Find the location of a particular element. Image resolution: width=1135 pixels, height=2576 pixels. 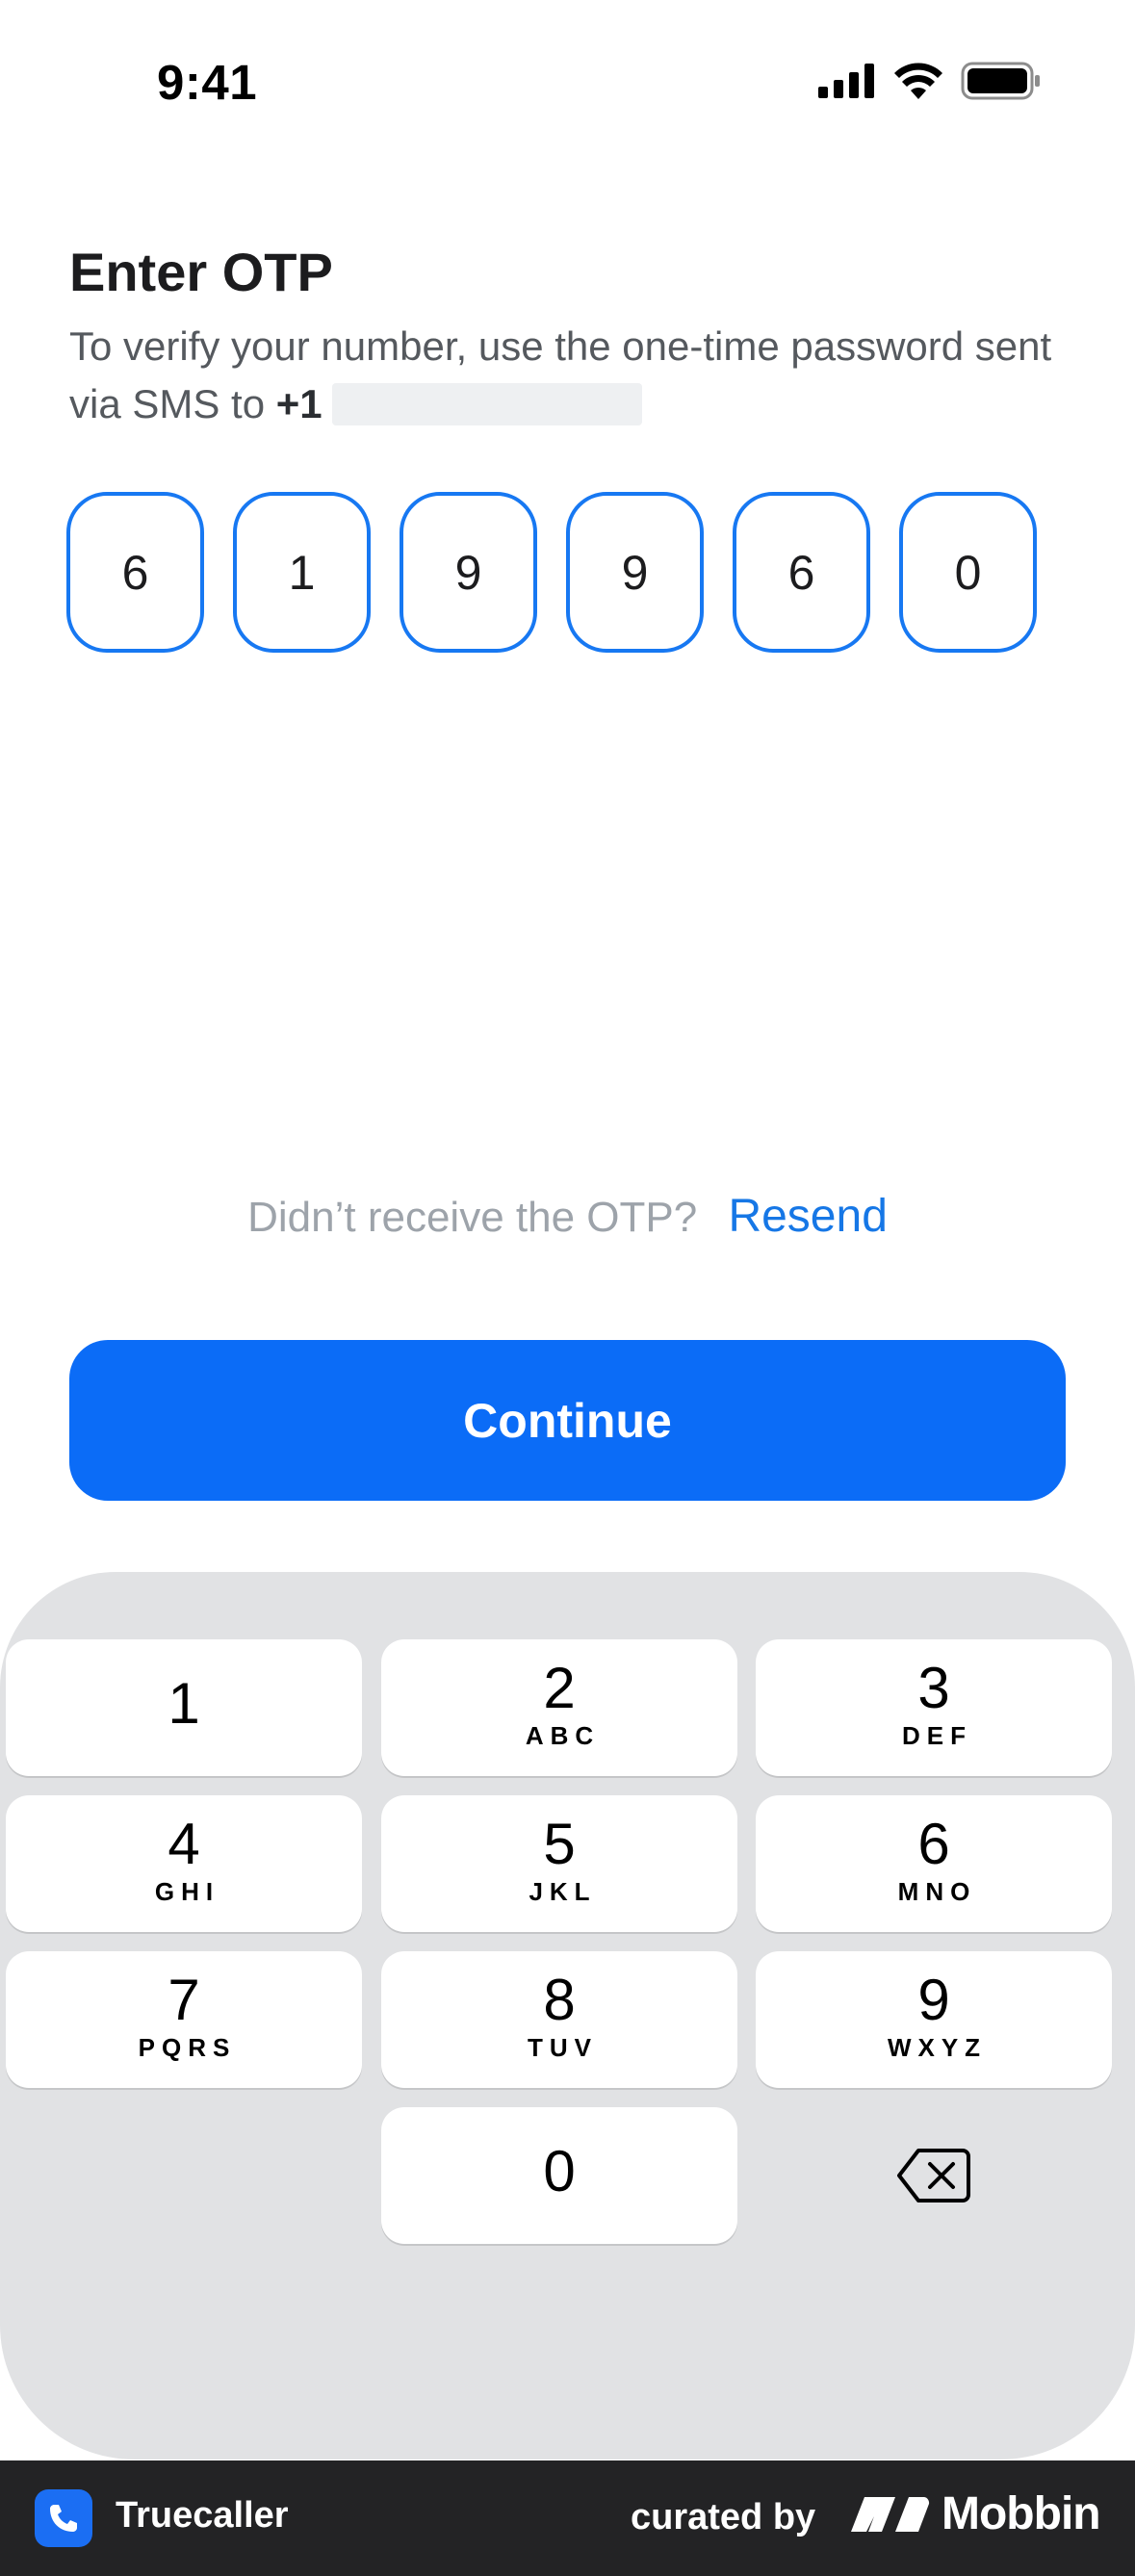

otp-digit-1: 6 is located at coordinates (135, 572).